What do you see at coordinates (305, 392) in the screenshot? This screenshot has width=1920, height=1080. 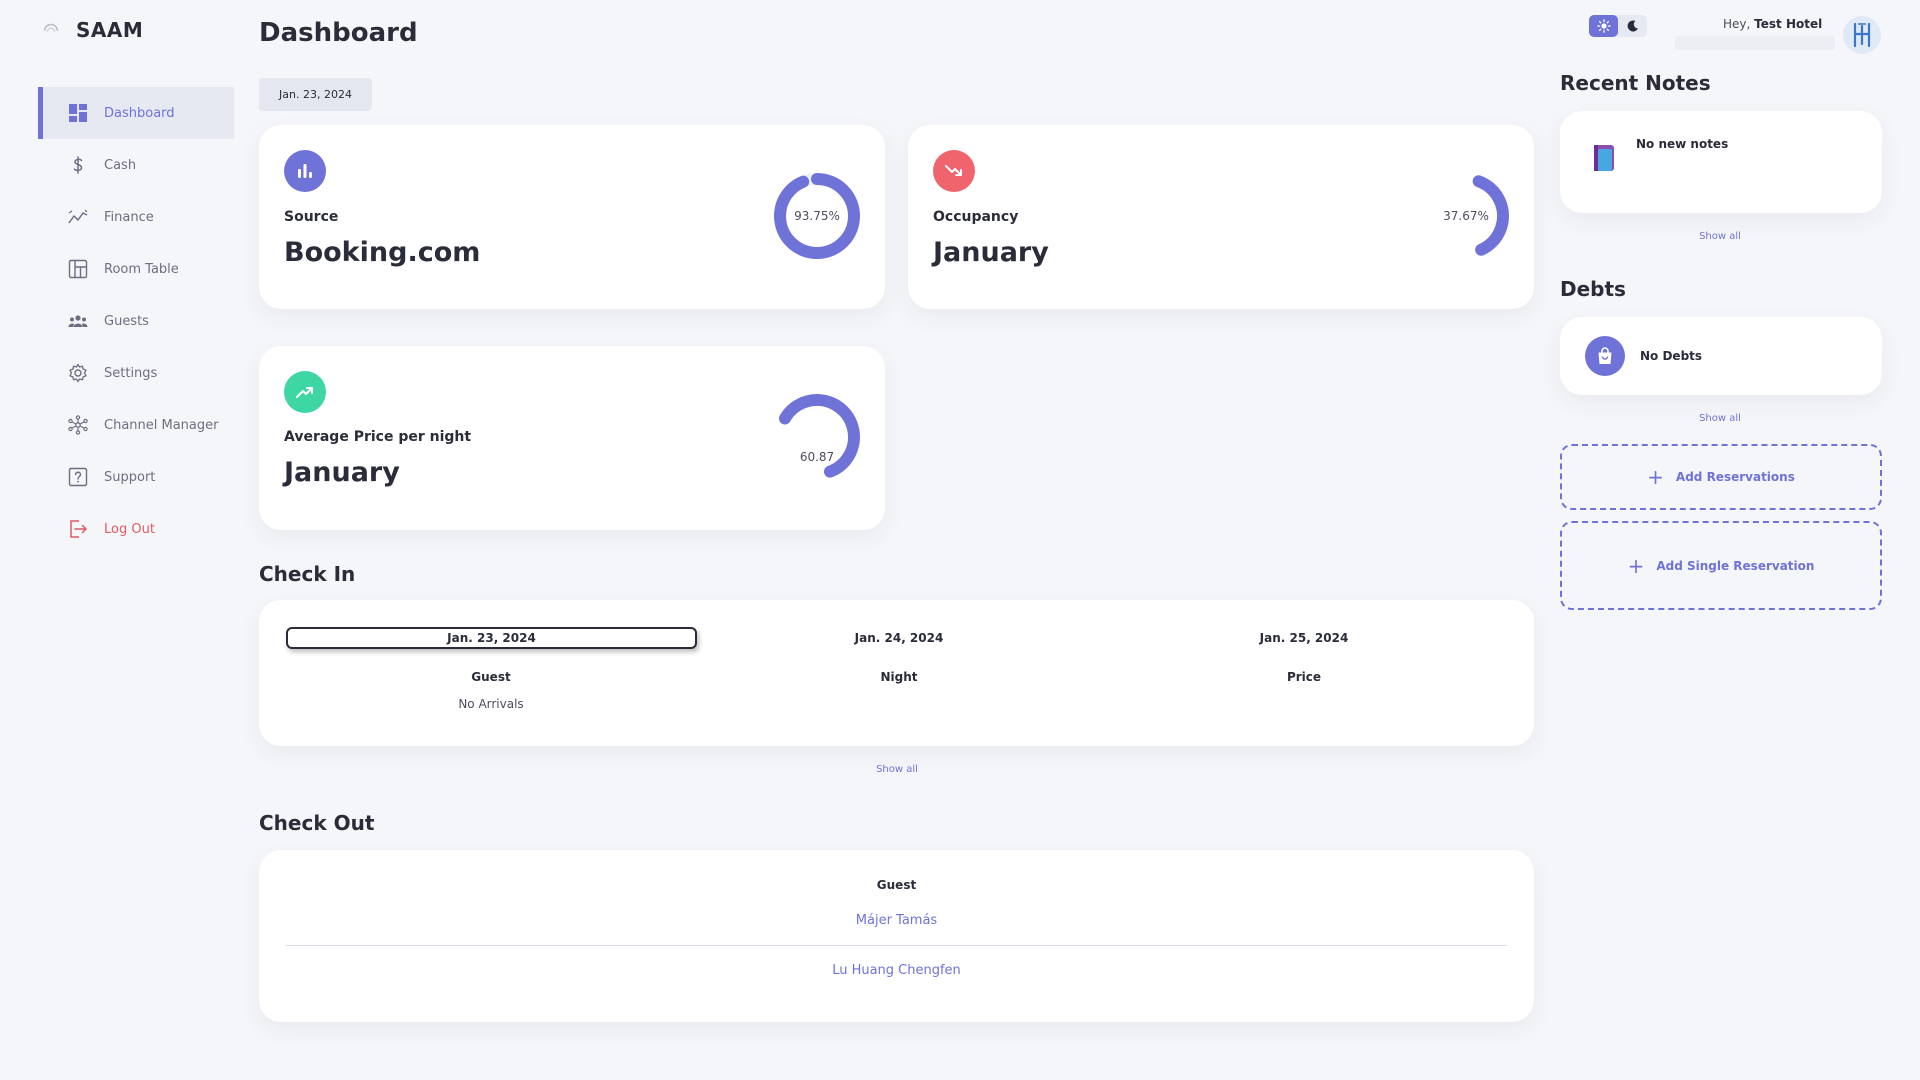 I see `trending-up-icon` at bounding box center [305, 392].